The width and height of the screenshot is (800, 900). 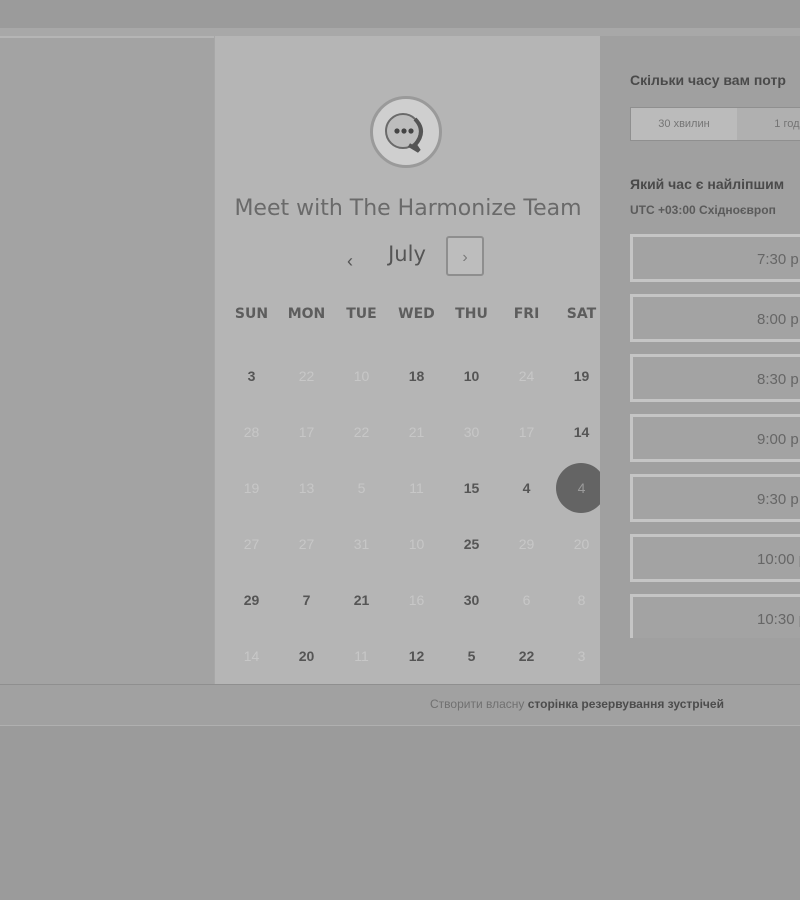 I want to click on calendar-day-number: 25, so click(x=471, y=544).